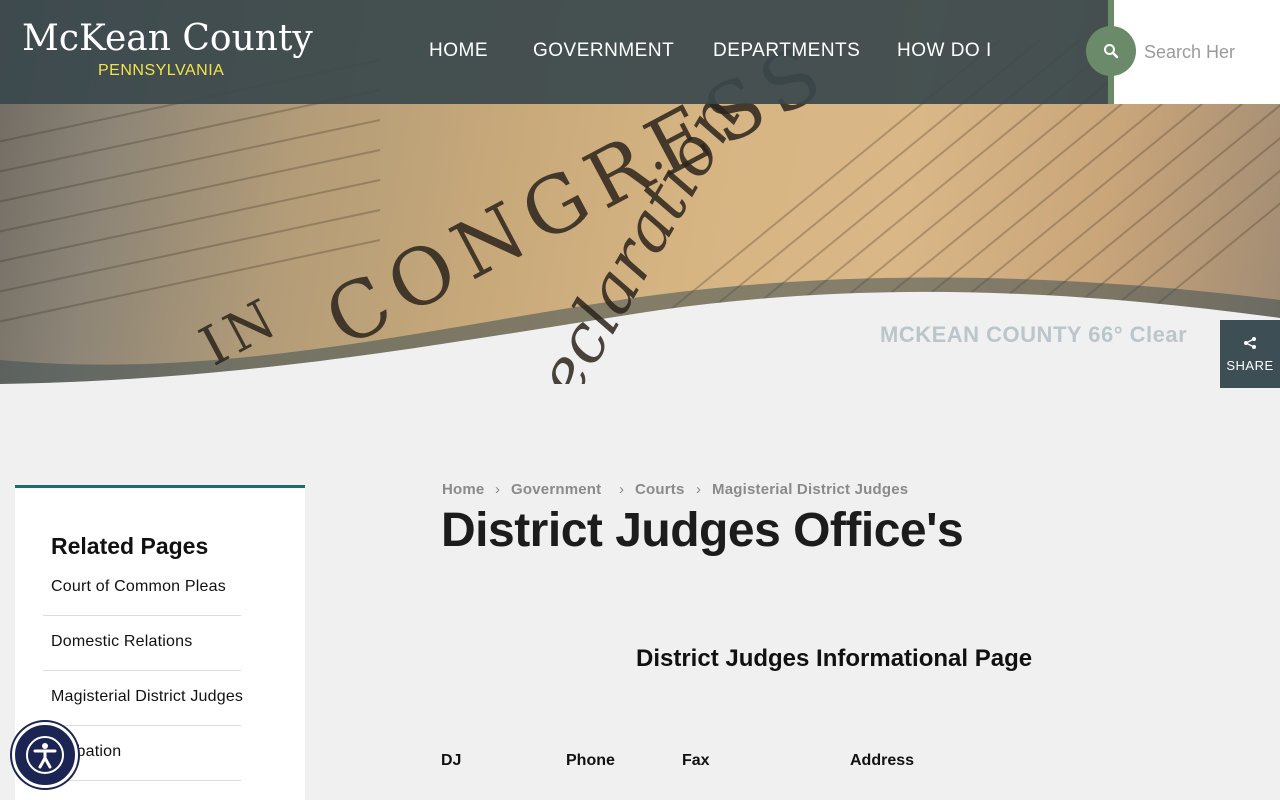 The width and height of the screenshot is (1280, 800). I want to click on search-button, so click(1111, 51).